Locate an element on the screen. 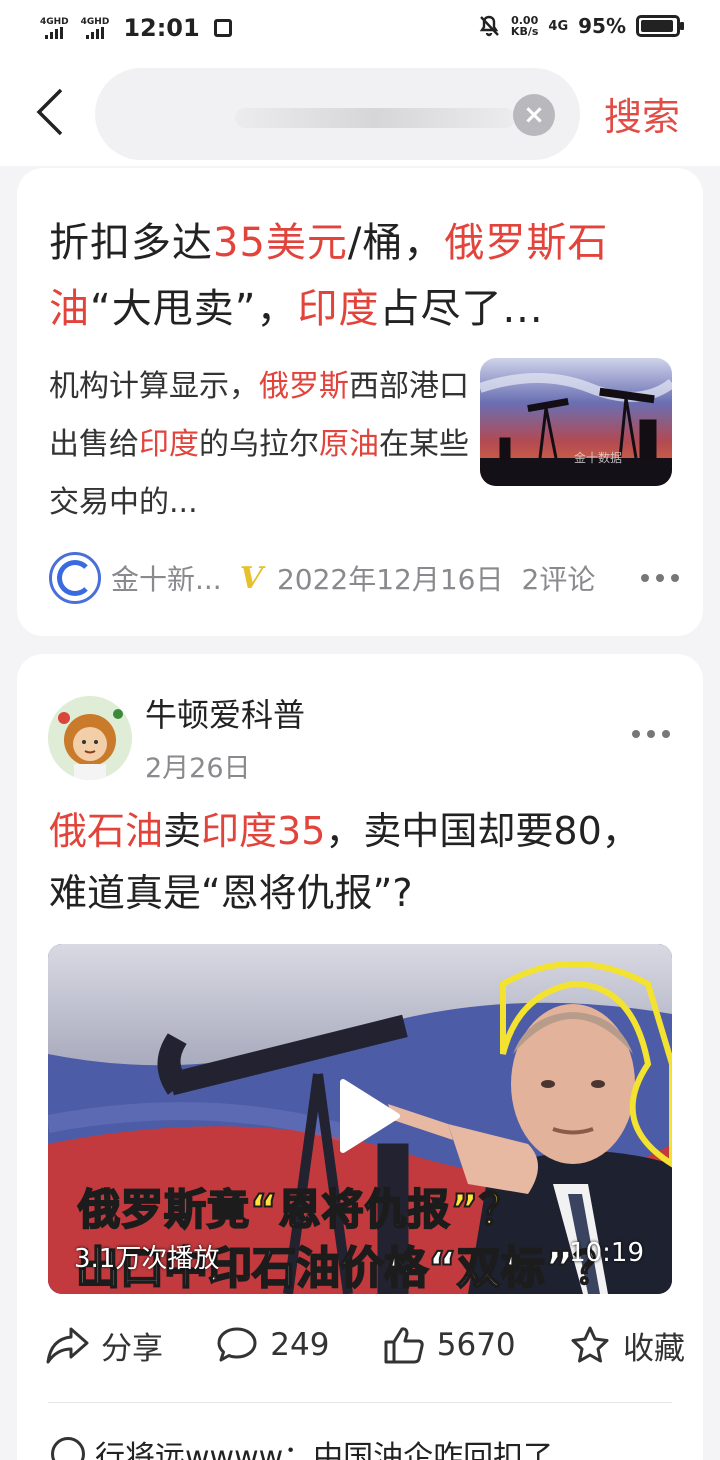 This screenshot has width=720, height=1460. comment-count: 249 is located at coordinates (300, 1345).